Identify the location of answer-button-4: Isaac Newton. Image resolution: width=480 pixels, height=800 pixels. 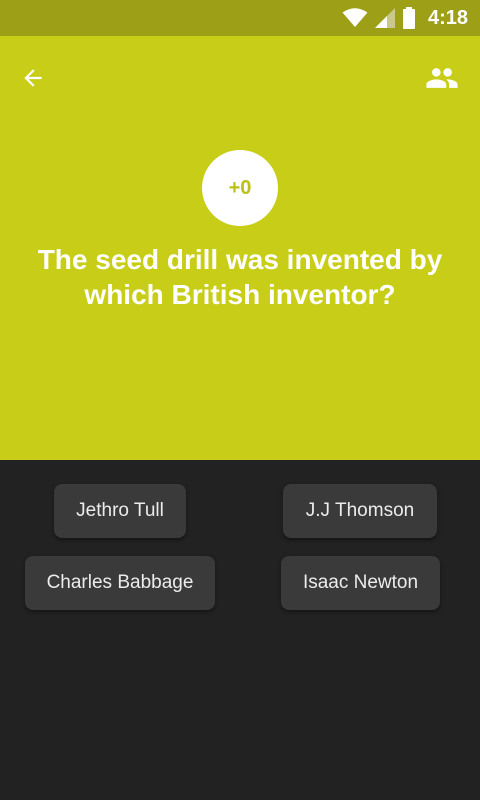
(360, 583).